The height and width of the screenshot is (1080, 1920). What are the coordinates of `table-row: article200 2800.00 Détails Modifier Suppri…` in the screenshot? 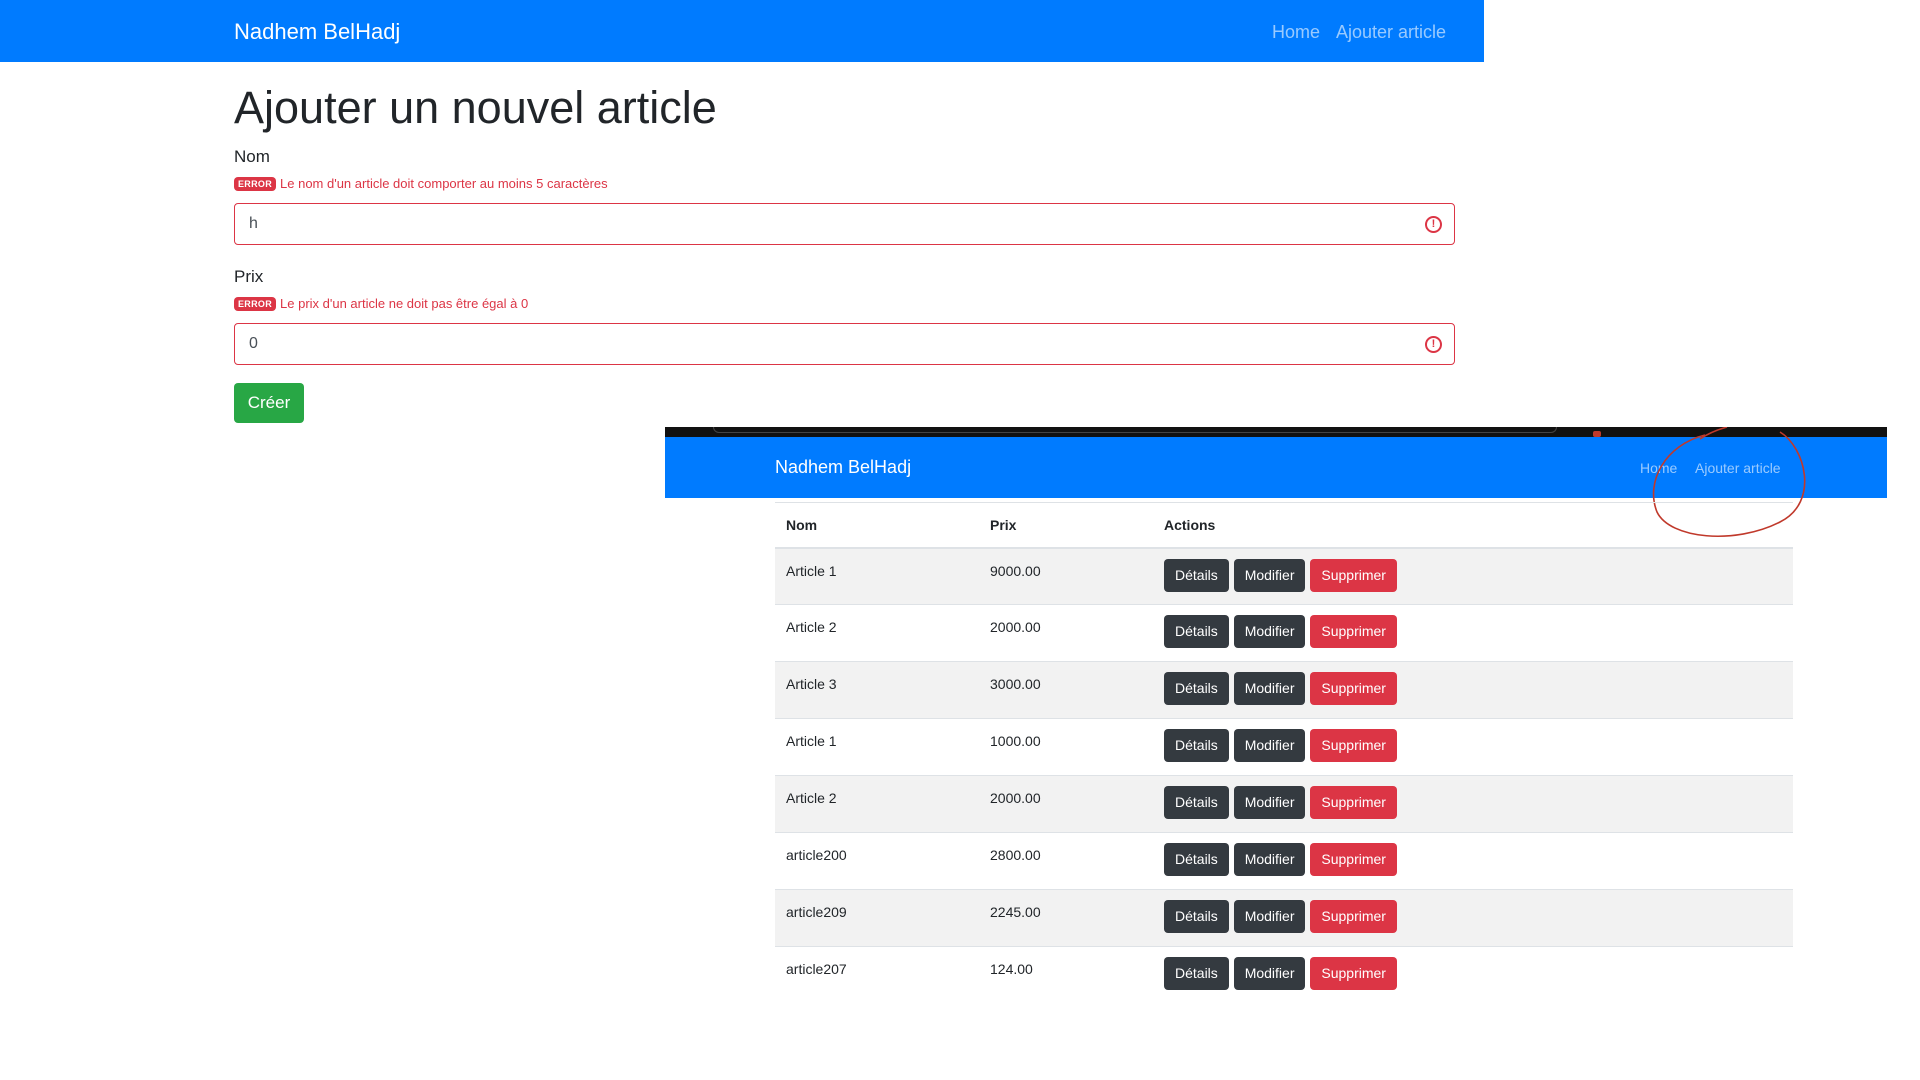 It's located at (1284, 861).